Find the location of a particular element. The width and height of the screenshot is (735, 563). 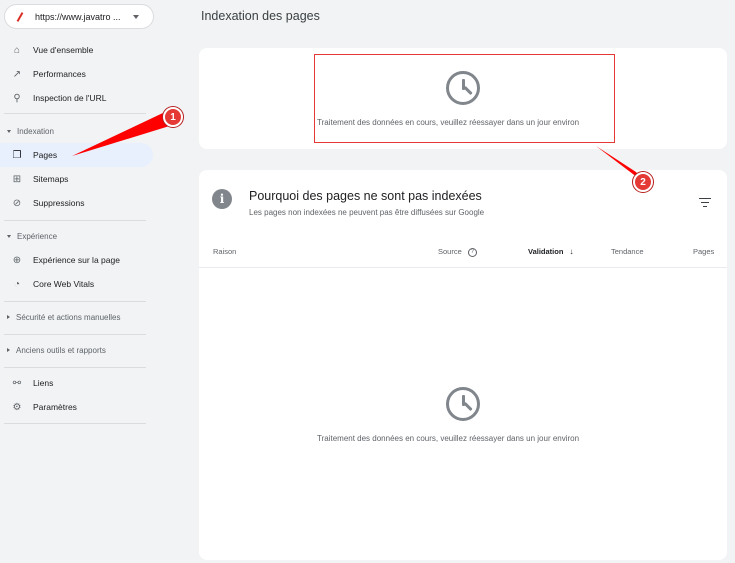

annotation-badge-1: 1 is located at coordinates (173, 117).